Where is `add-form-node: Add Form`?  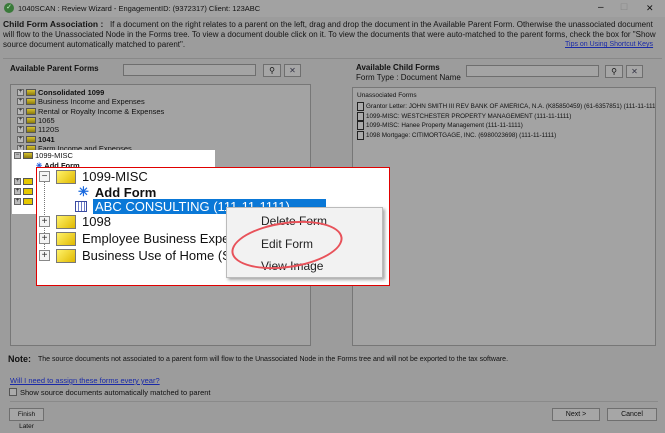 add-form-node: Add Form is located at coordinates (125, 192).